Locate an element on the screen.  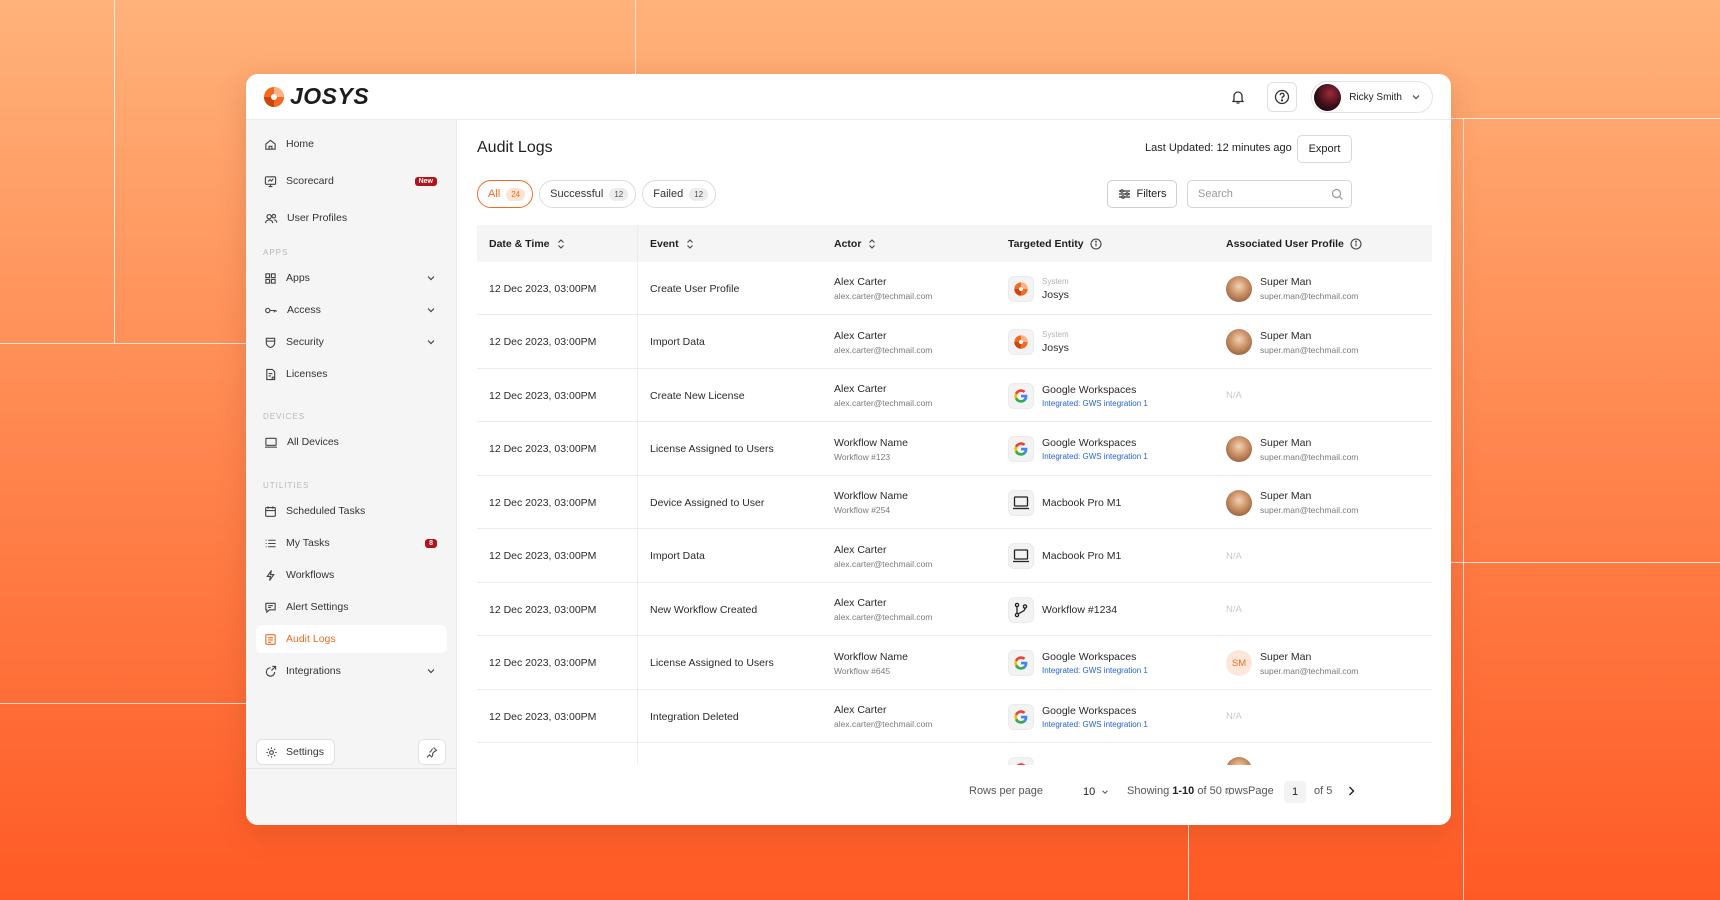
help-button is located at coordinates (1282, 97).